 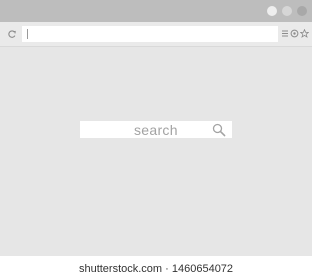 I want to click on maximize-button, so click(x=287, y=11).